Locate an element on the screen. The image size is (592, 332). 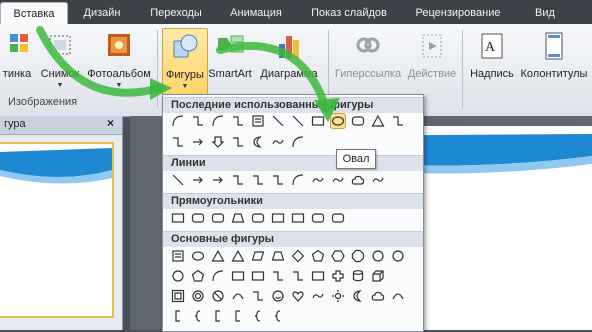
screenshot-label: Снимок is located at coordinates (60, 74).